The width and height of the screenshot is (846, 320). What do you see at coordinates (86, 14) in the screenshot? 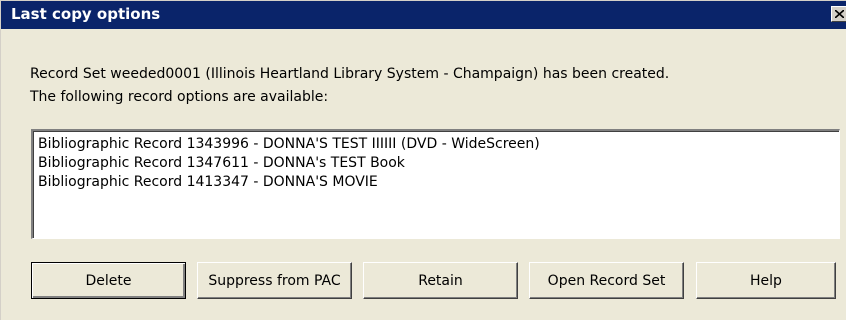
I see `dialog-title: Last copy options` at bounding box center [86, 14].